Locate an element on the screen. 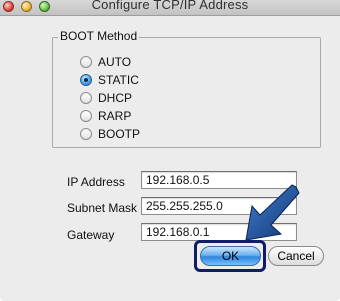 This screenshot has width=340, height=301. radio-button-static is located at coordinates (86, 80).